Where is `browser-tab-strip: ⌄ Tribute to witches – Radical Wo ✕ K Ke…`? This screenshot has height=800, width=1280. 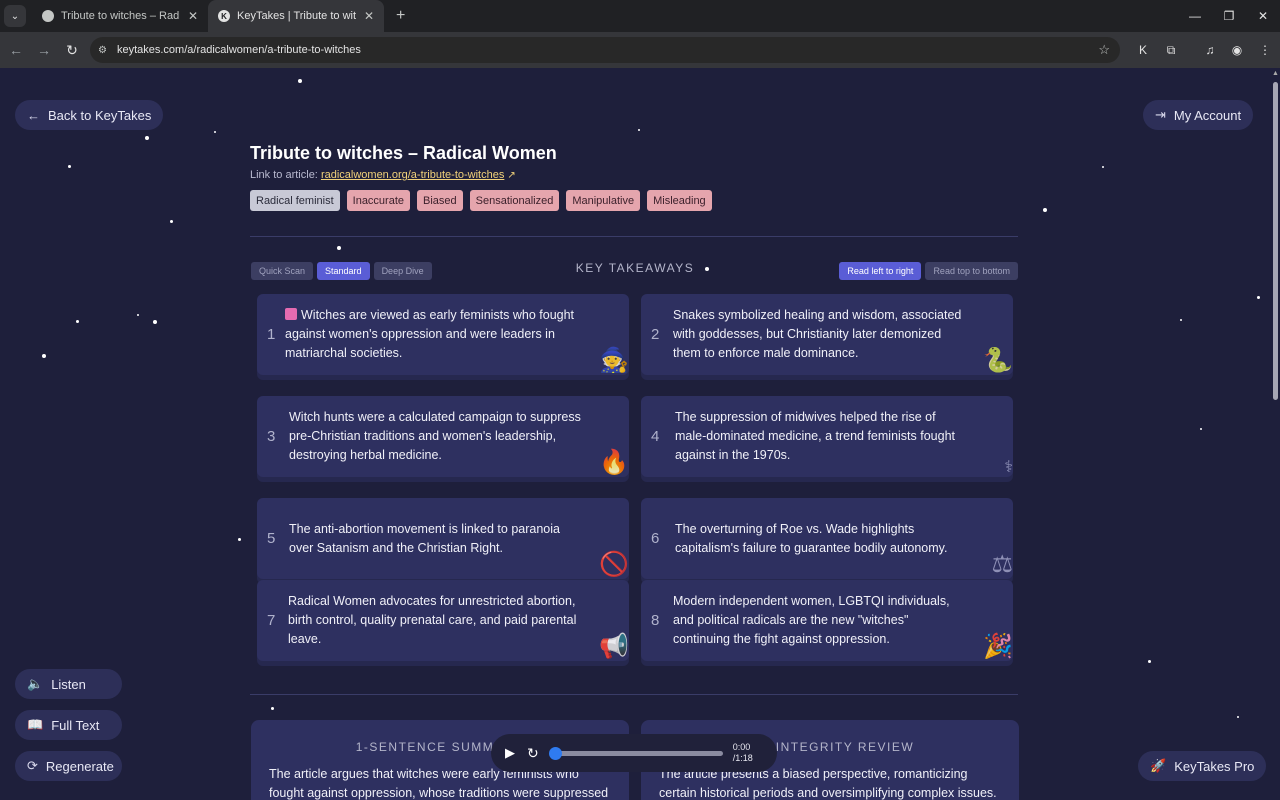 browser-tab-strip: ⌄ Tribute to witches – Radical Wo ✕ K Ke… is located at coordinates (640, 16).